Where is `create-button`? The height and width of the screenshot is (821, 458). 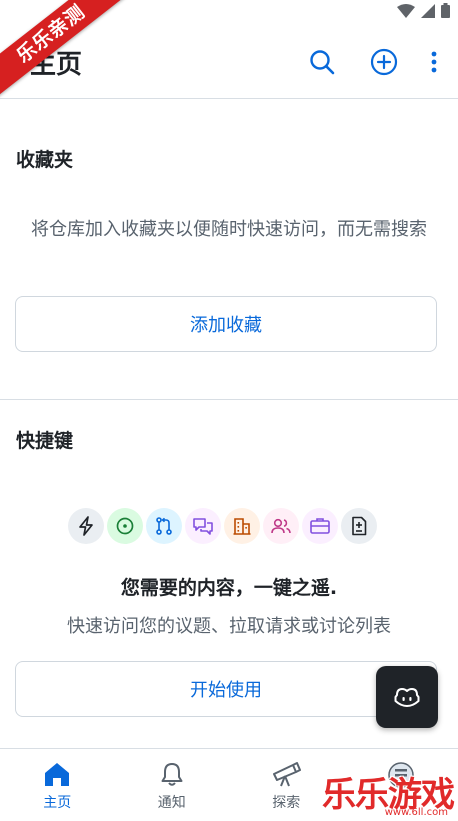
create-button is located at coordinates (384, 62).